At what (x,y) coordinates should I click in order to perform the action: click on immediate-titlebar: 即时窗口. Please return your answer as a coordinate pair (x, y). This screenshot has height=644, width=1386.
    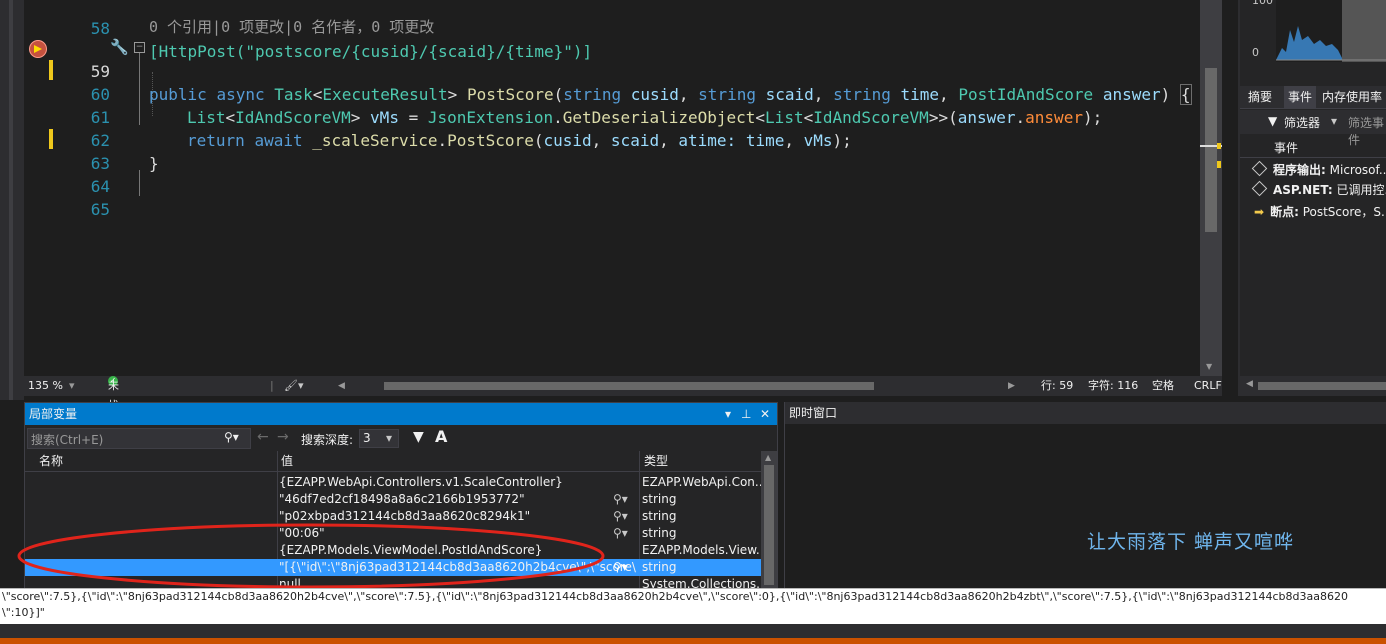
    Looking at the image, I should click on (1085, 413).